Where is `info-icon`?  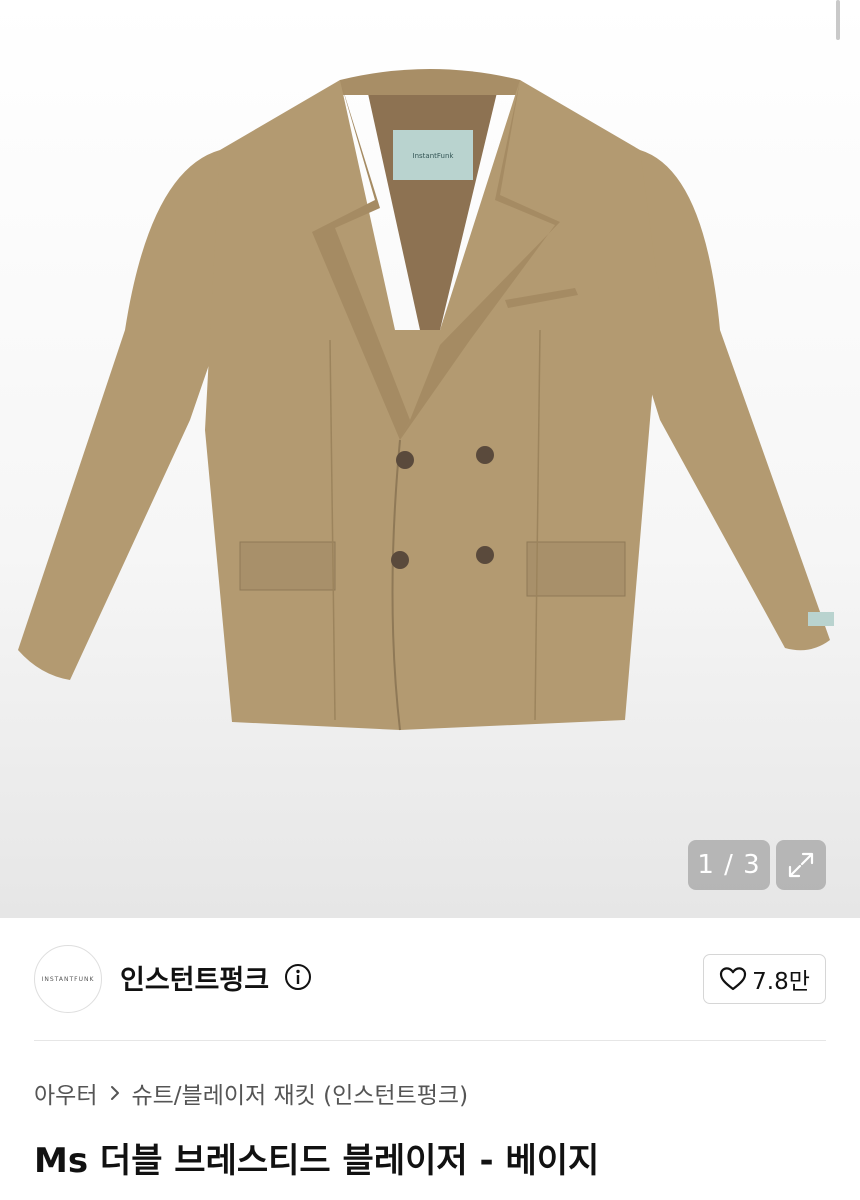 info-icon is located at coordinates (298, 977).